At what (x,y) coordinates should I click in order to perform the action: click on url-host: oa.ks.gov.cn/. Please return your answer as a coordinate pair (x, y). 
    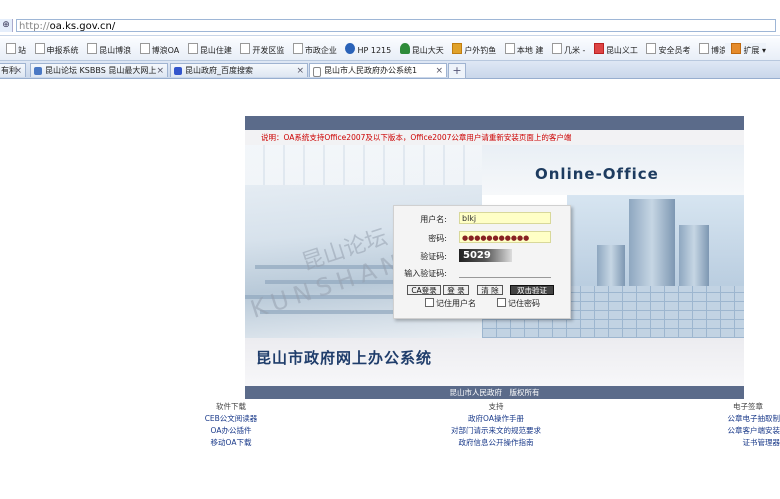
    Looking at the image, I should click on (82, 26).